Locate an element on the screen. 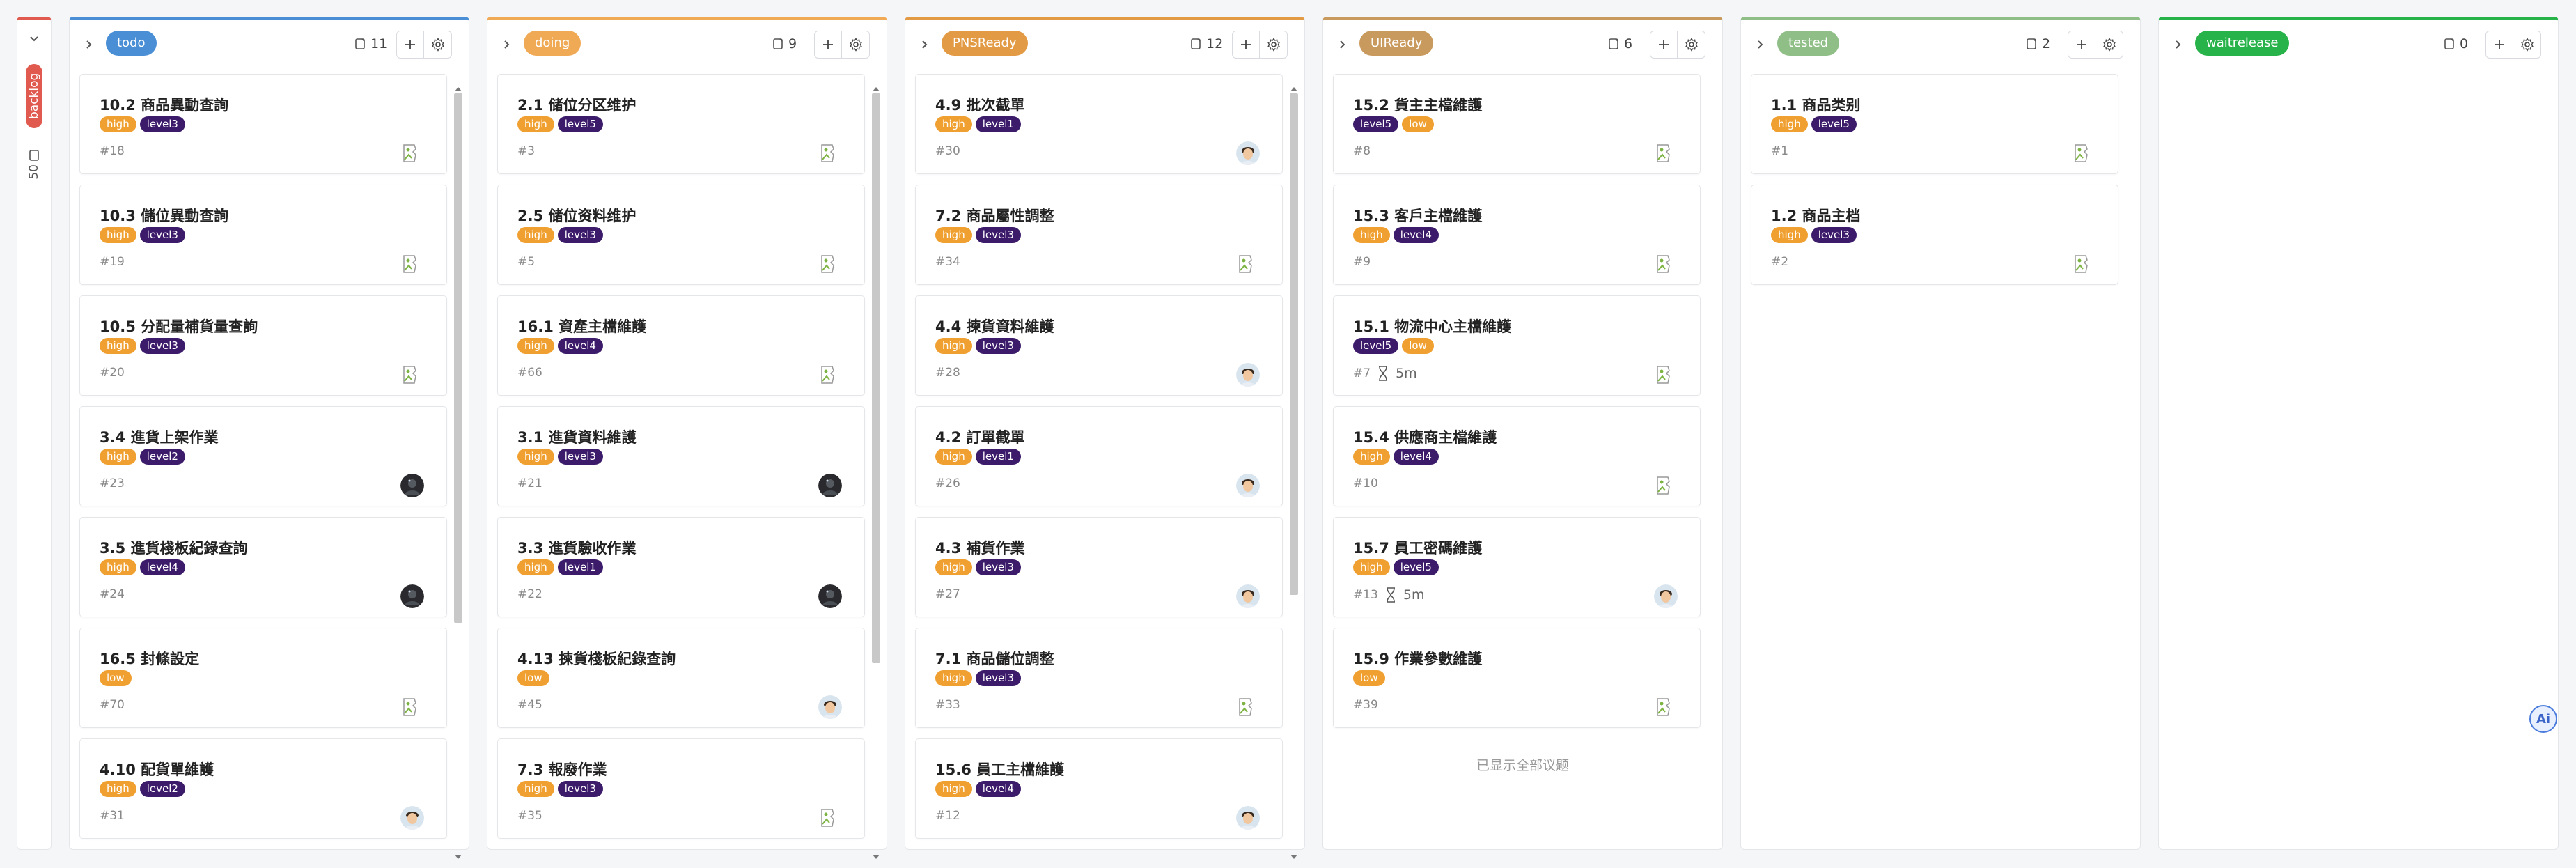 This screenshot has width=2576, height=868. issue-card: 15.9 作業參數維護 low #39 is located at coordinates (1517, 678).